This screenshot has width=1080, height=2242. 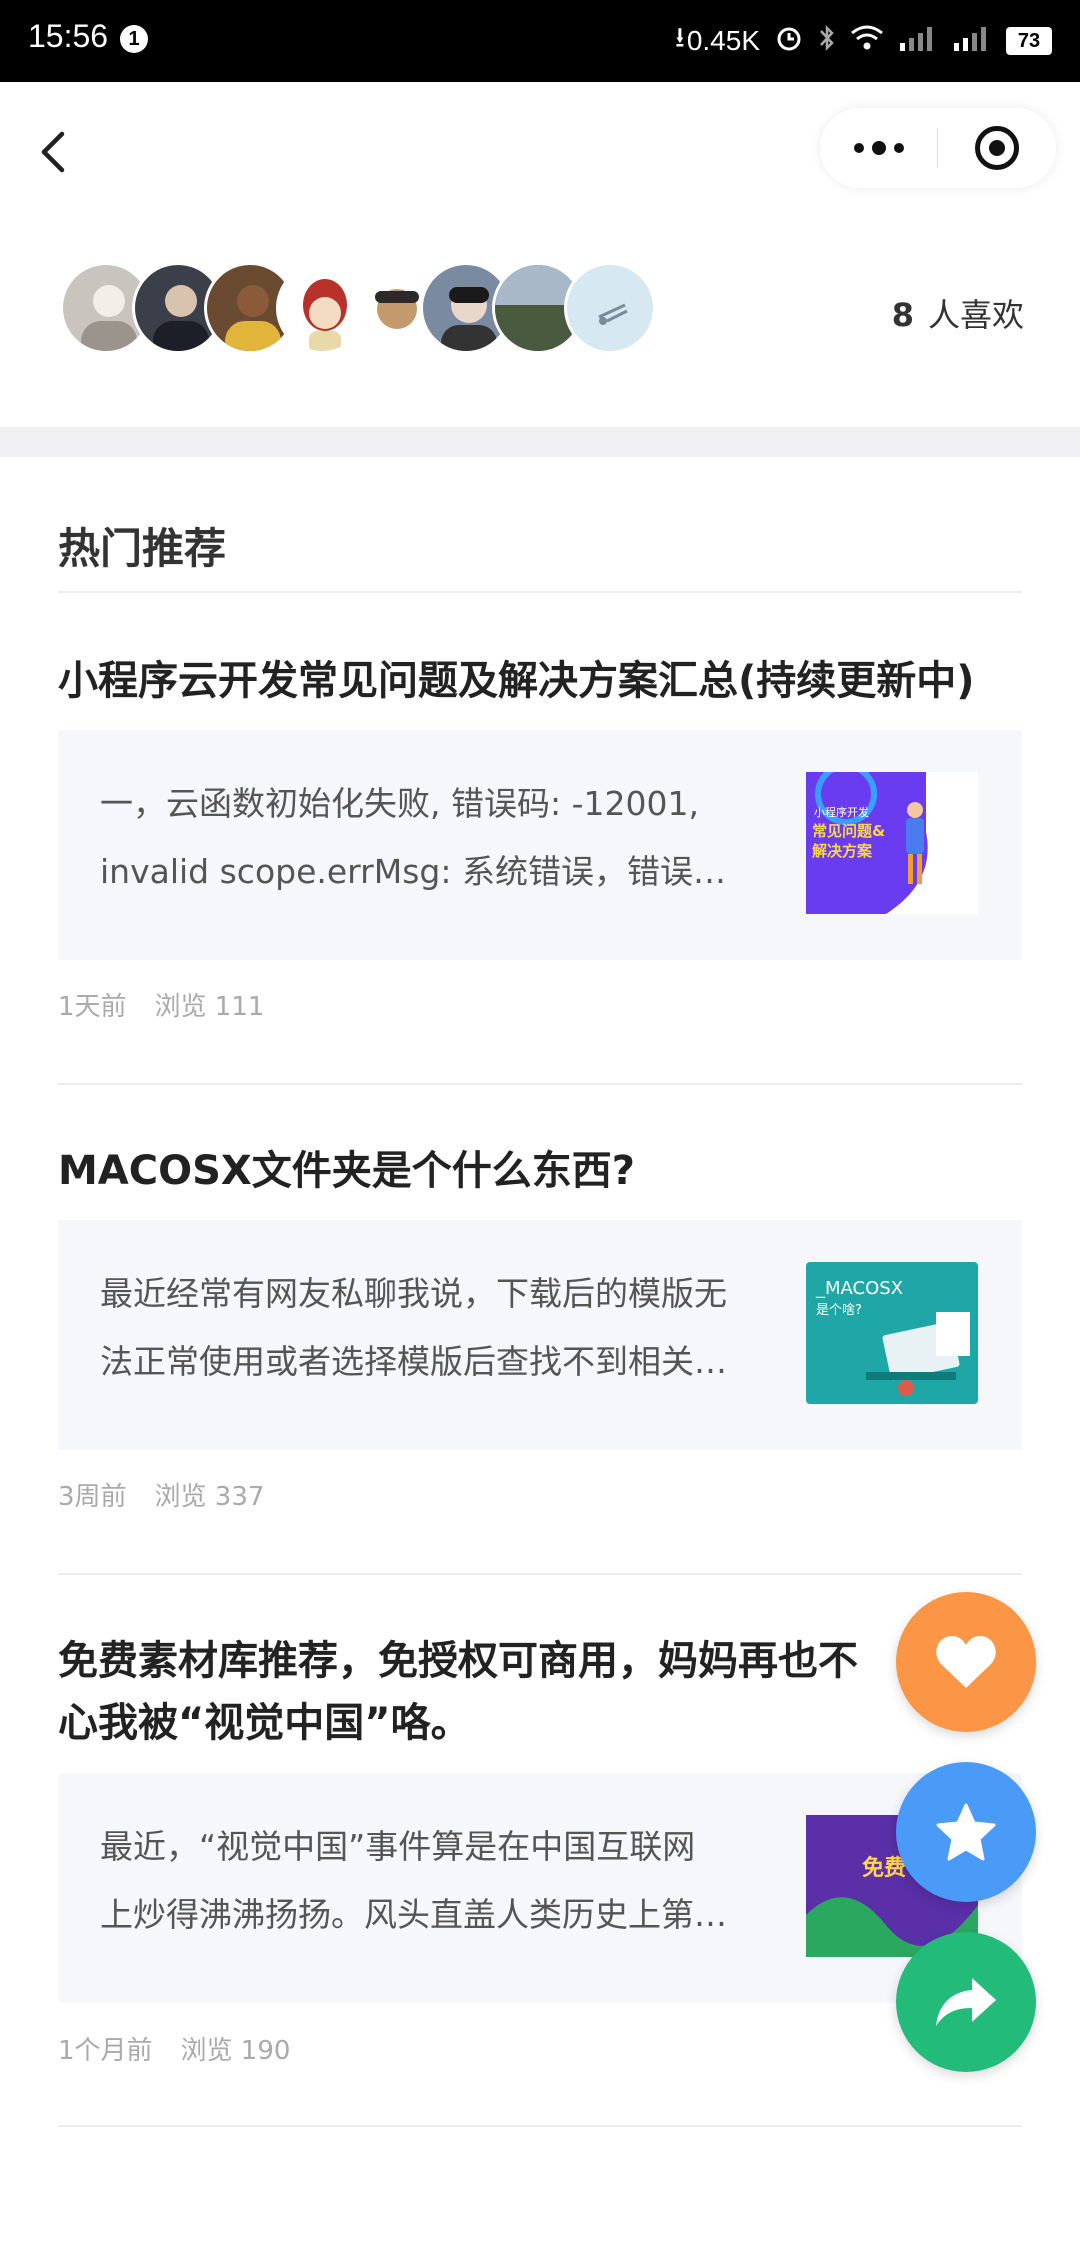 I want to click on download-arrow-icon: ⭳, so click(x=680, y=37).